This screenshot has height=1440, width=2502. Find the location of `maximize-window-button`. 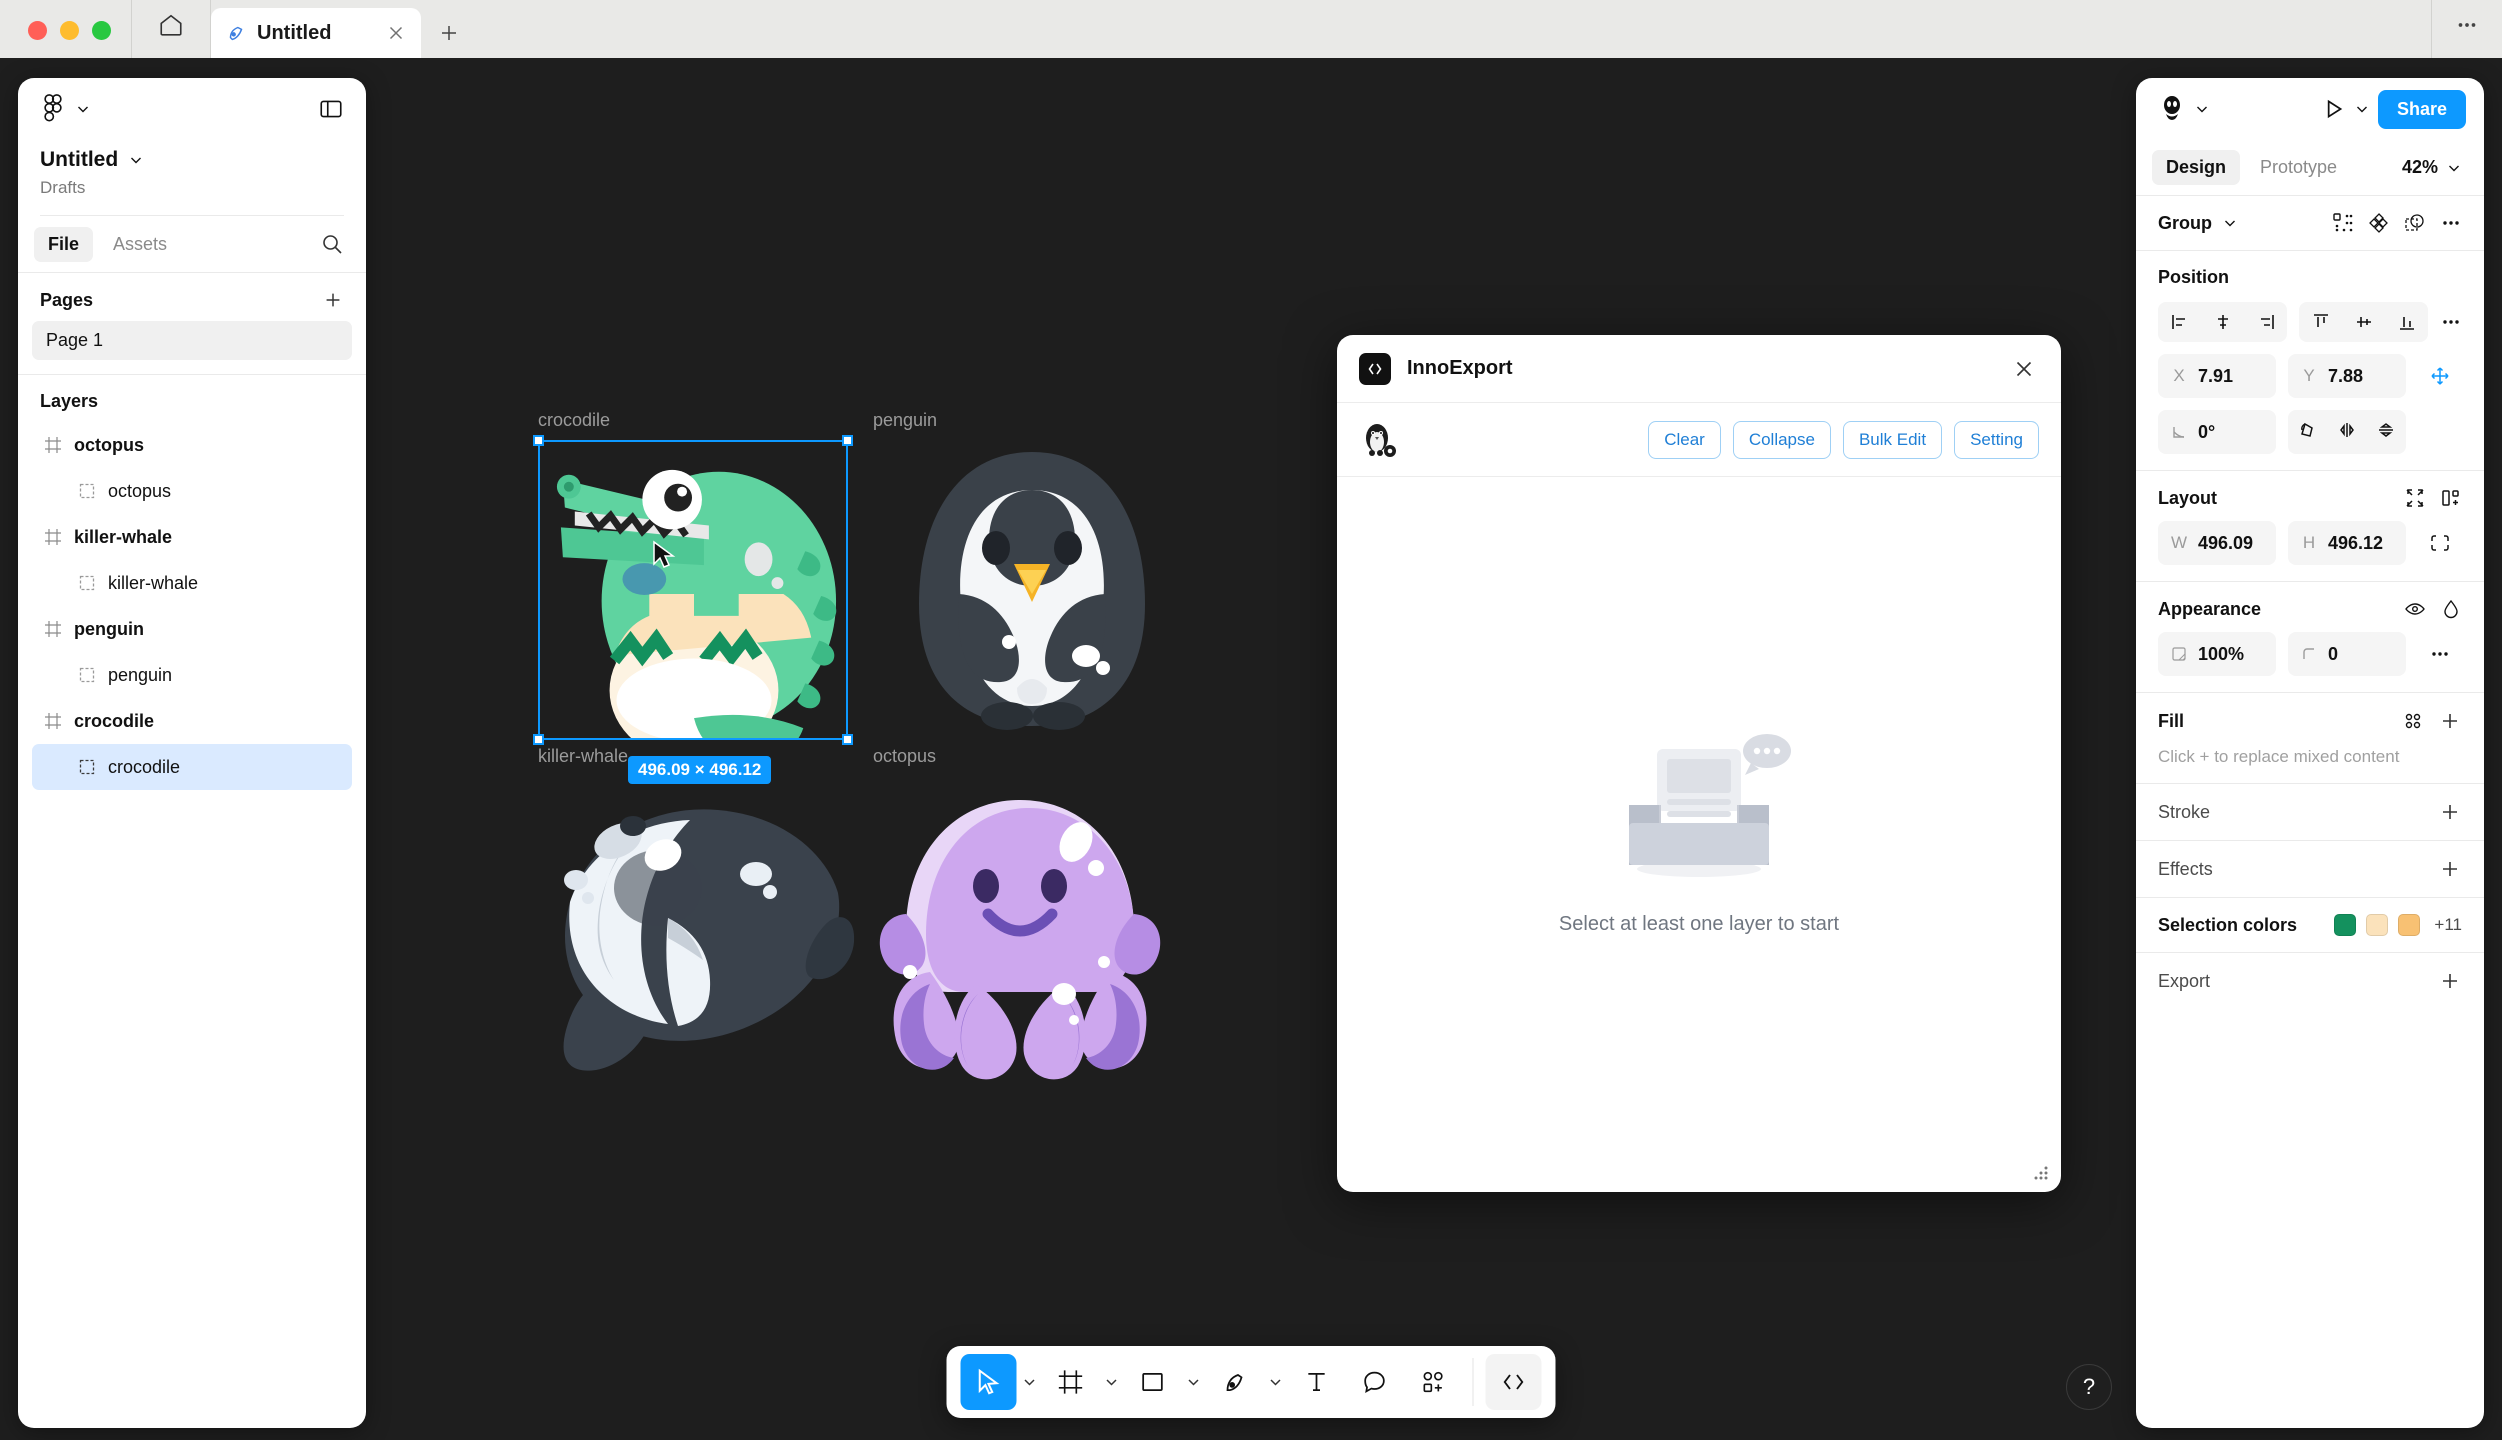

maximize-window-button is located at coordinates (101, 30).